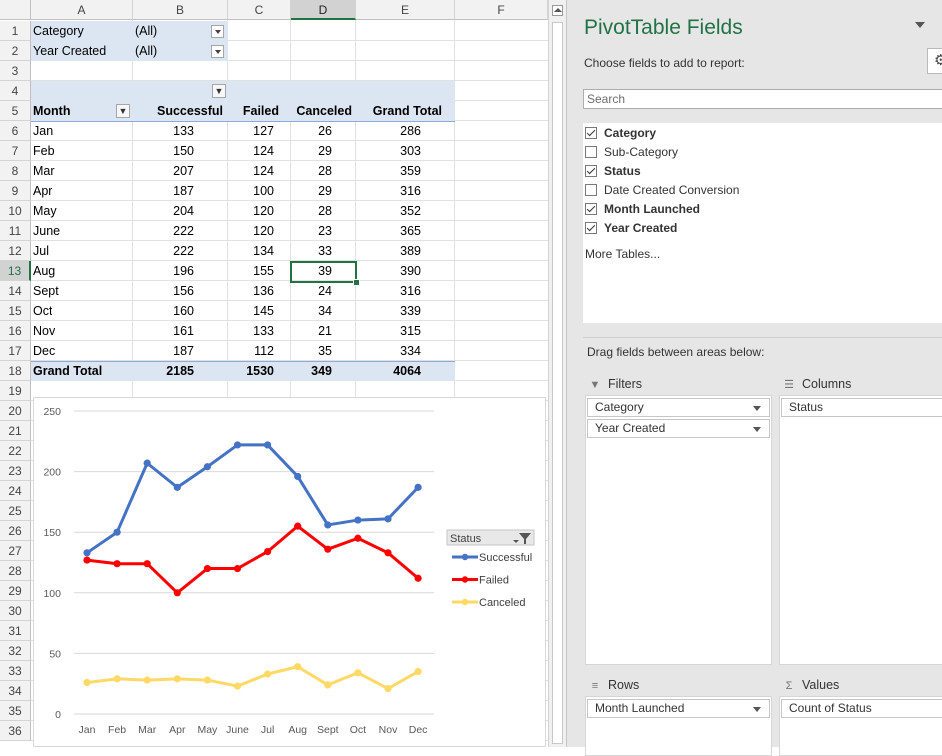 The height and width of the screenshot is (756, 942). What do you see at coordinates (46, 231) in the screenshot?
I see `pivot-cell-month: June` at bounding box center [46, 231].